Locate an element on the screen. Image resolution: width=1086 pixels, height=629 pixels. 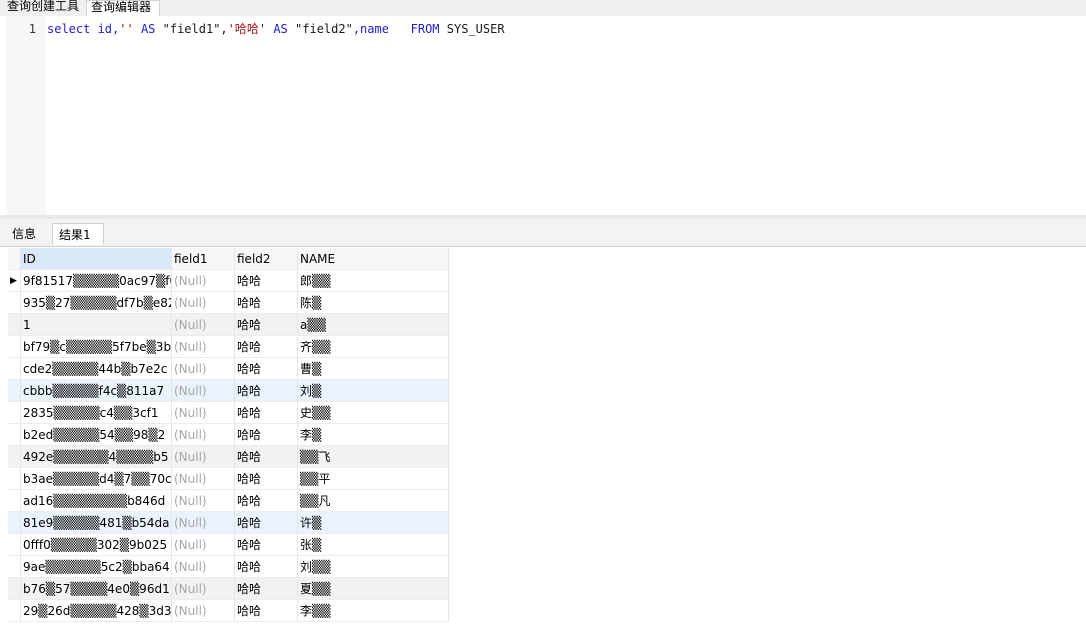
column-header-id: ID is located at coordinates (96, 259).